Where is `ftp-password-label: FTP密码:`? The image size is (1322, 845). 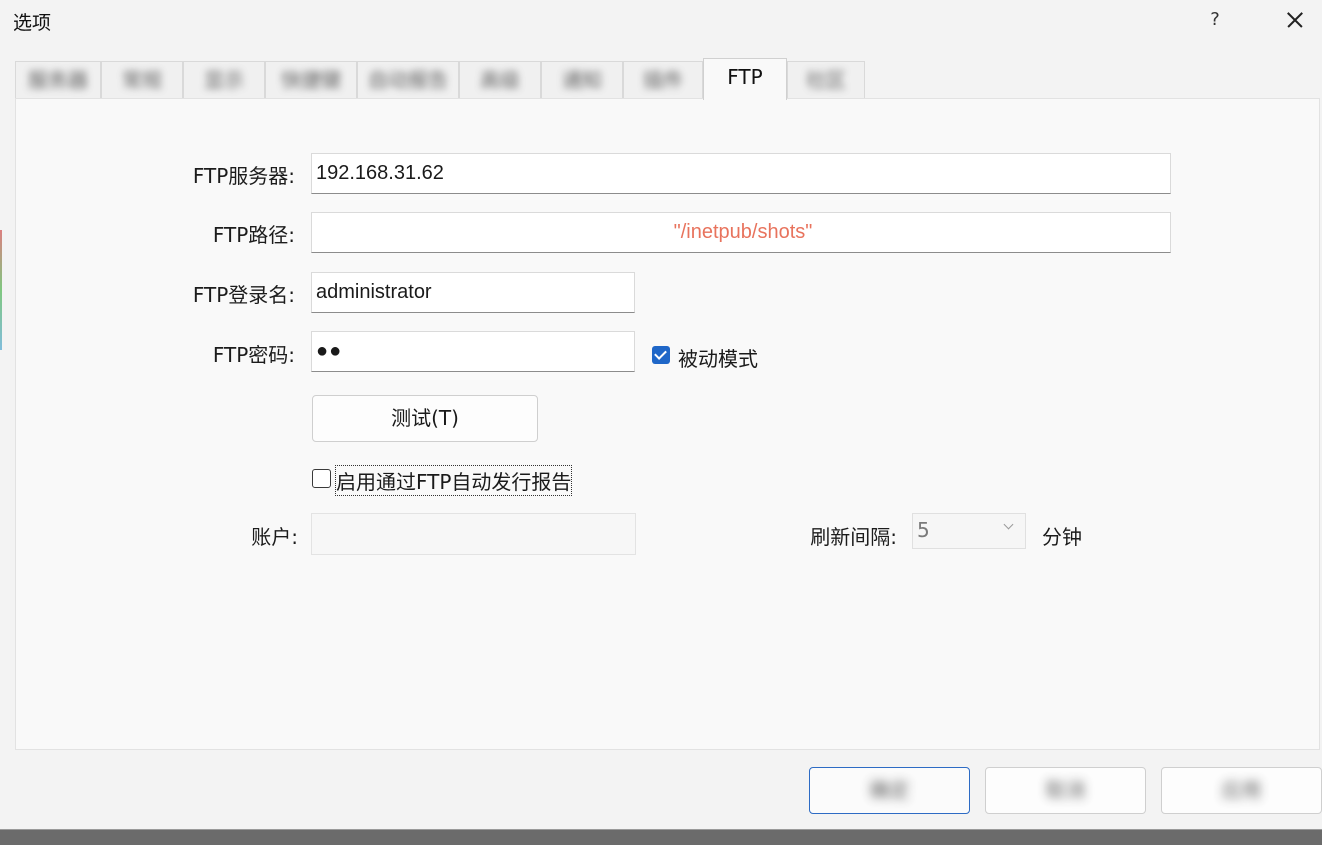 ftp-password-label: FTP密码: is located at coordinates (253, 355).